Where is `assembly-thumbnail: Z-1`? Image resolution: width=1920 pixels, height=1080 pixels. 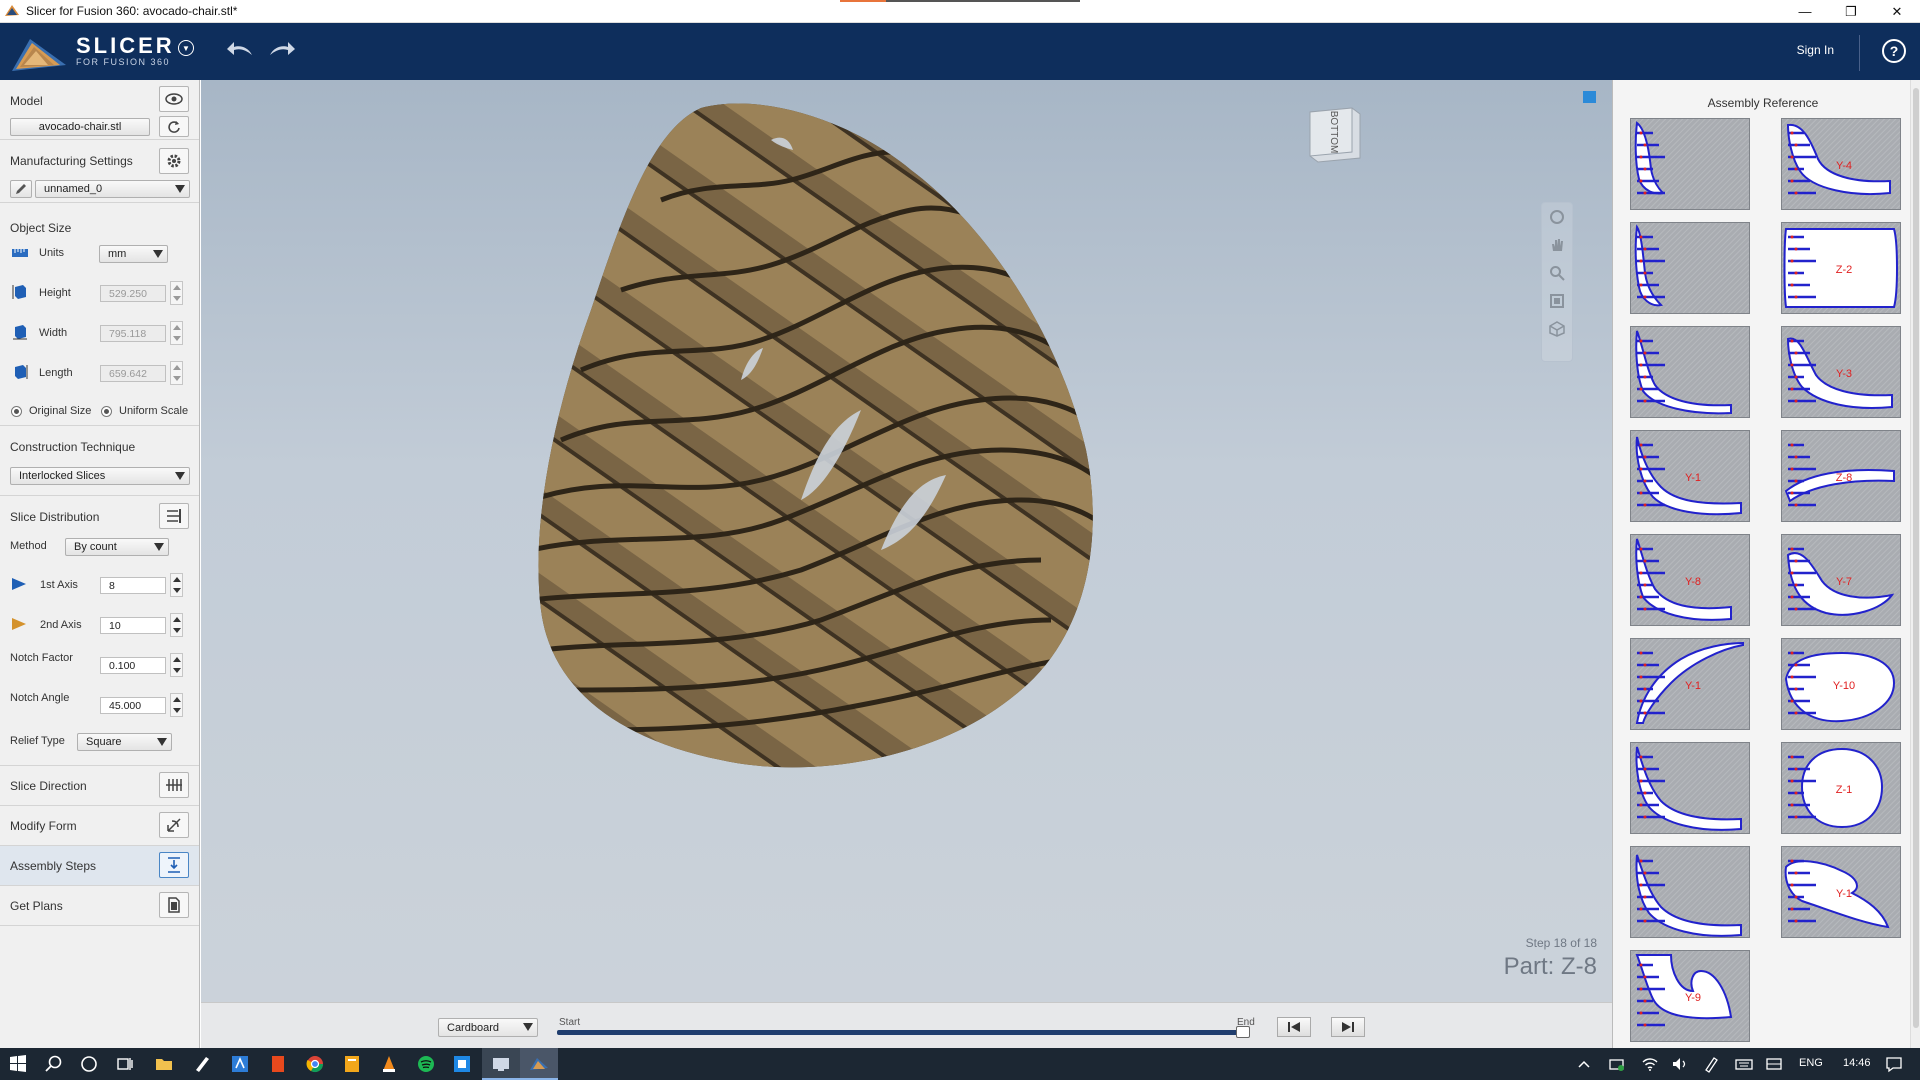 assembly-thumbnail: Z-1 is located at coordinates (1841, 788).